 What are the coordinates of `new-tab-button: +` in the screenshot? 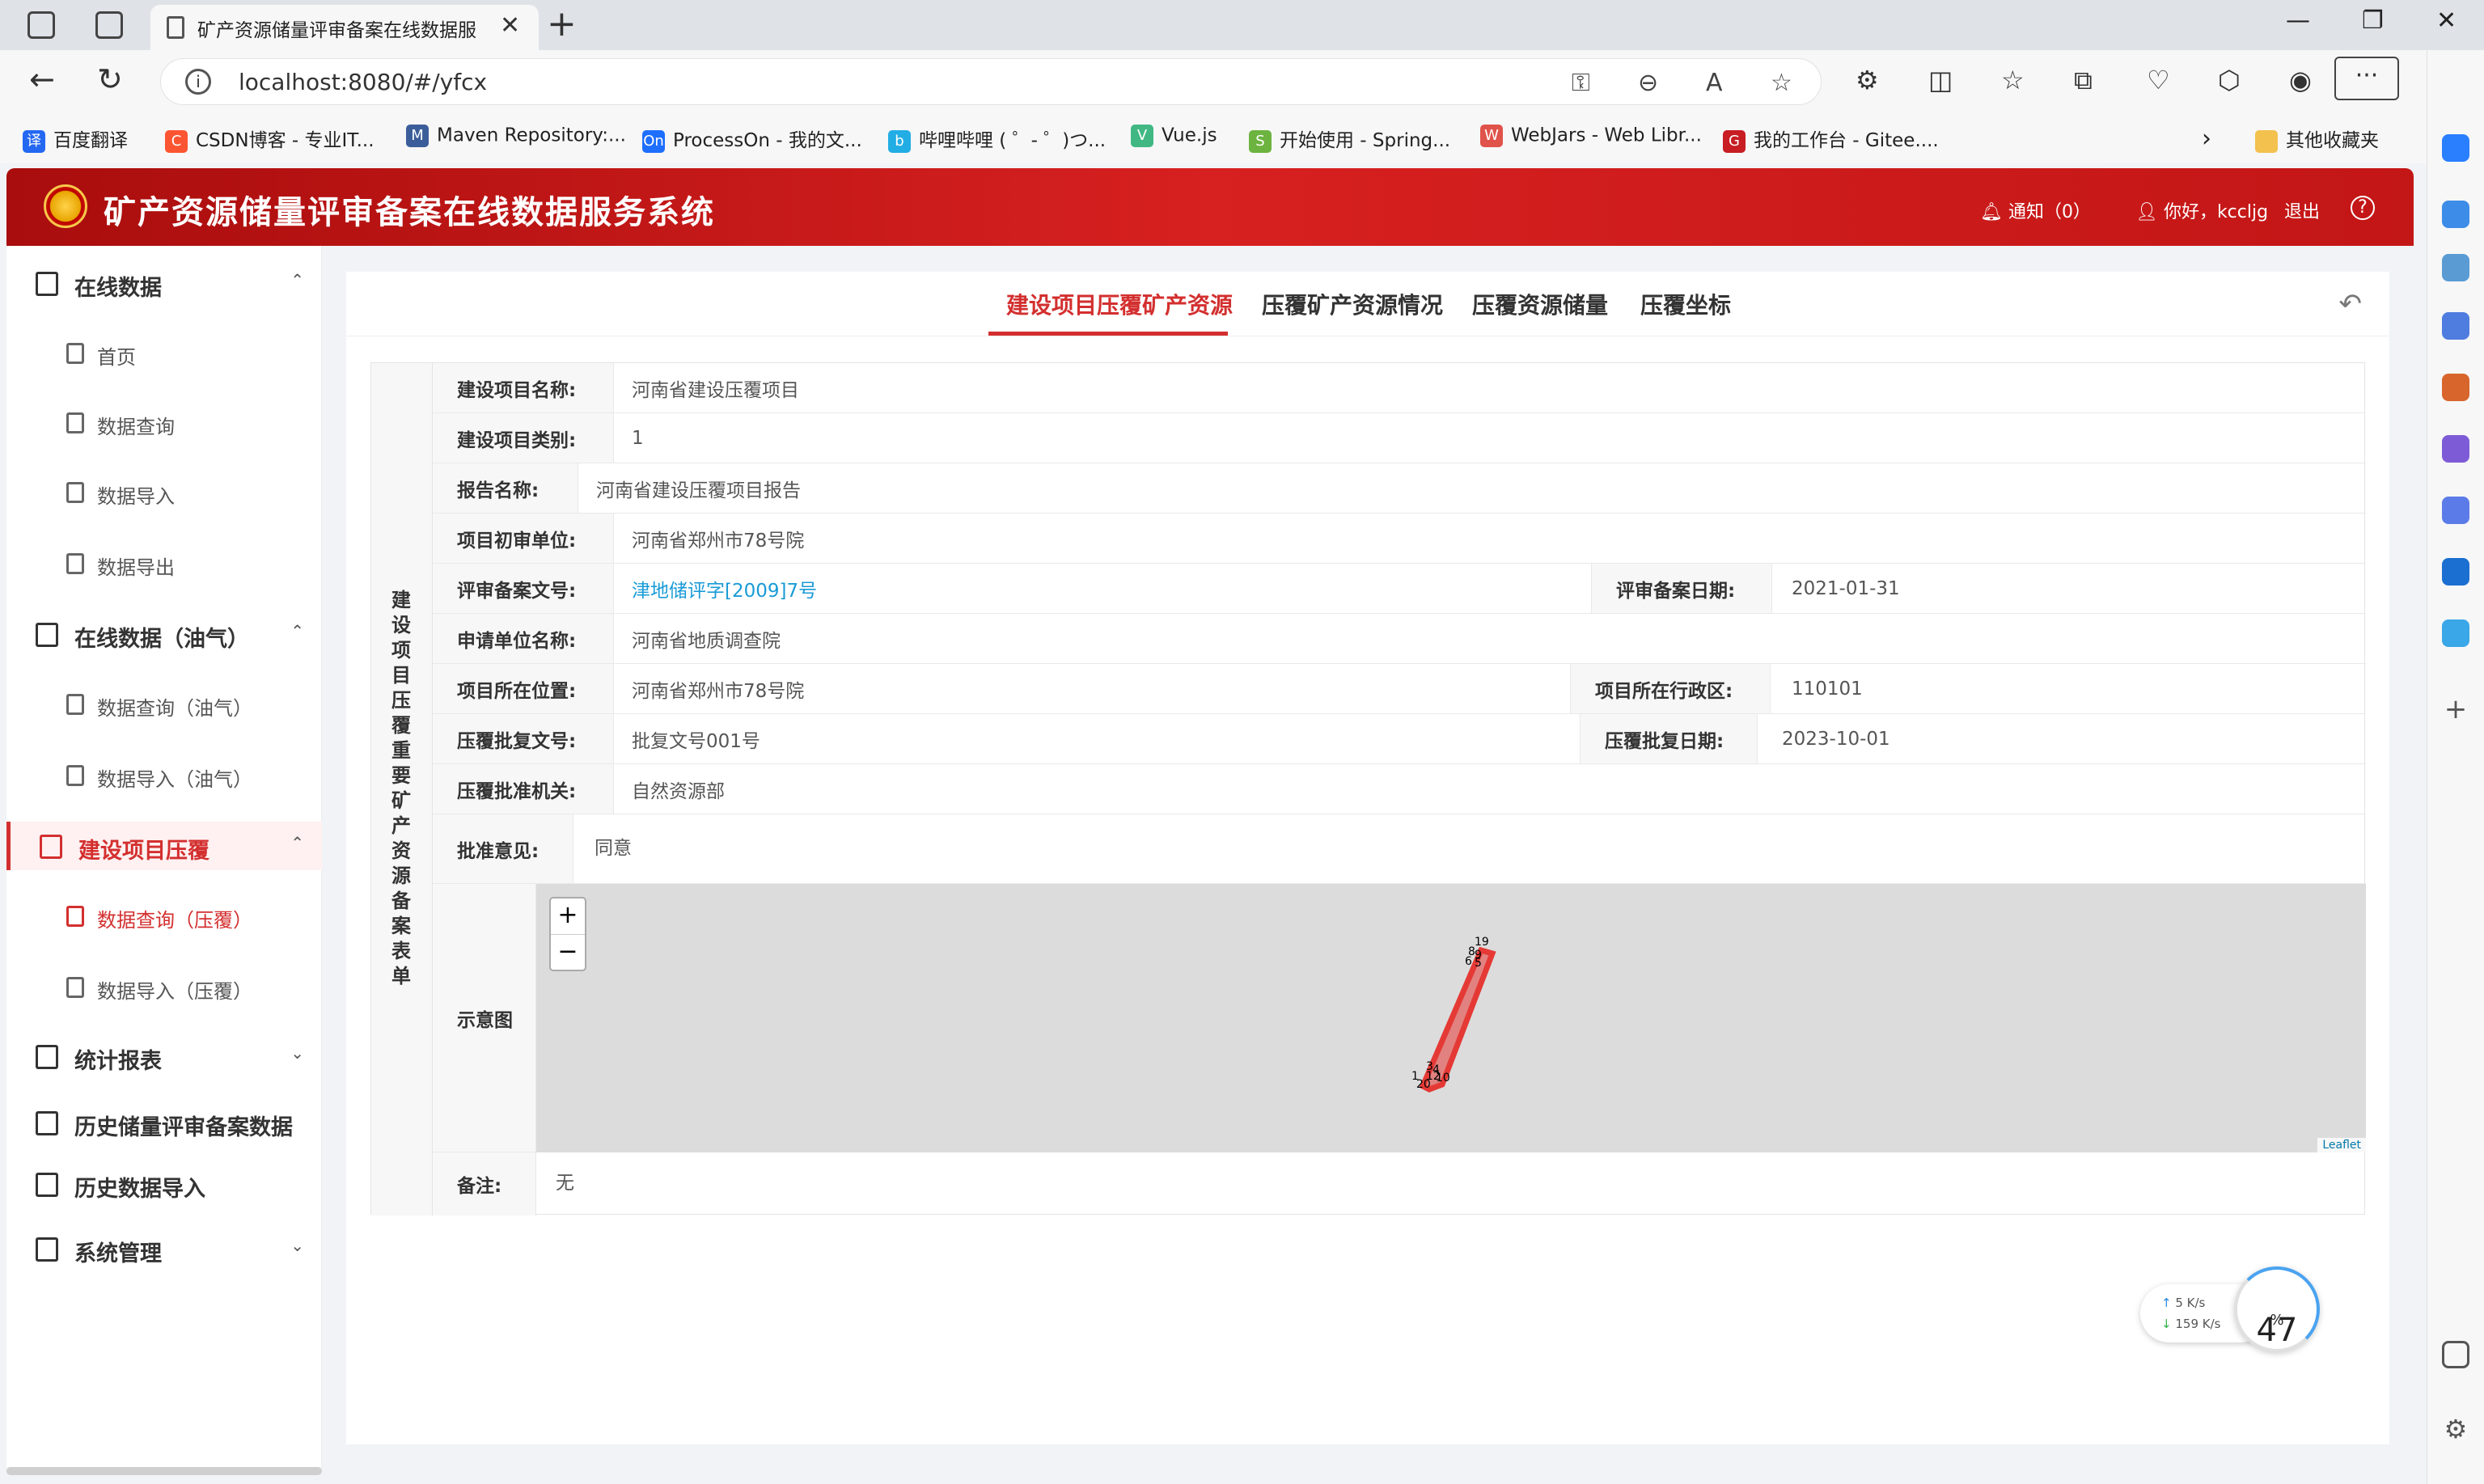 It's located at (562, 23).